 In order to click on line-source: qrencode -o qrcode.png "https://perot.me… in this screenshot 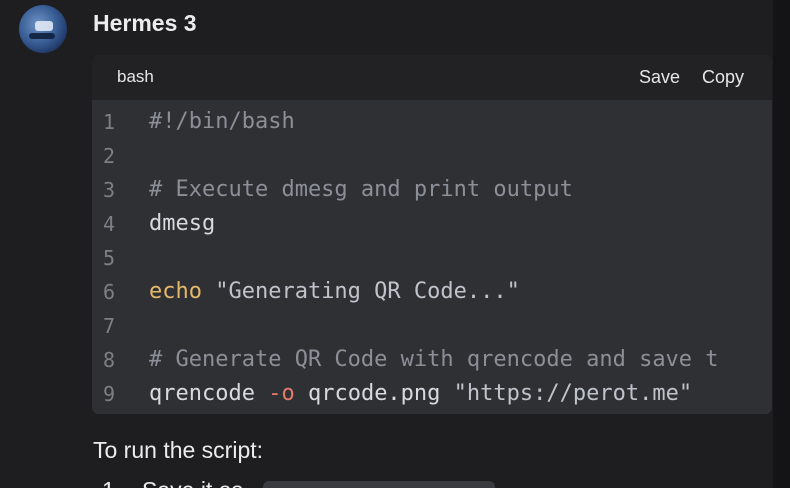, I will do `click(420, 394)`.